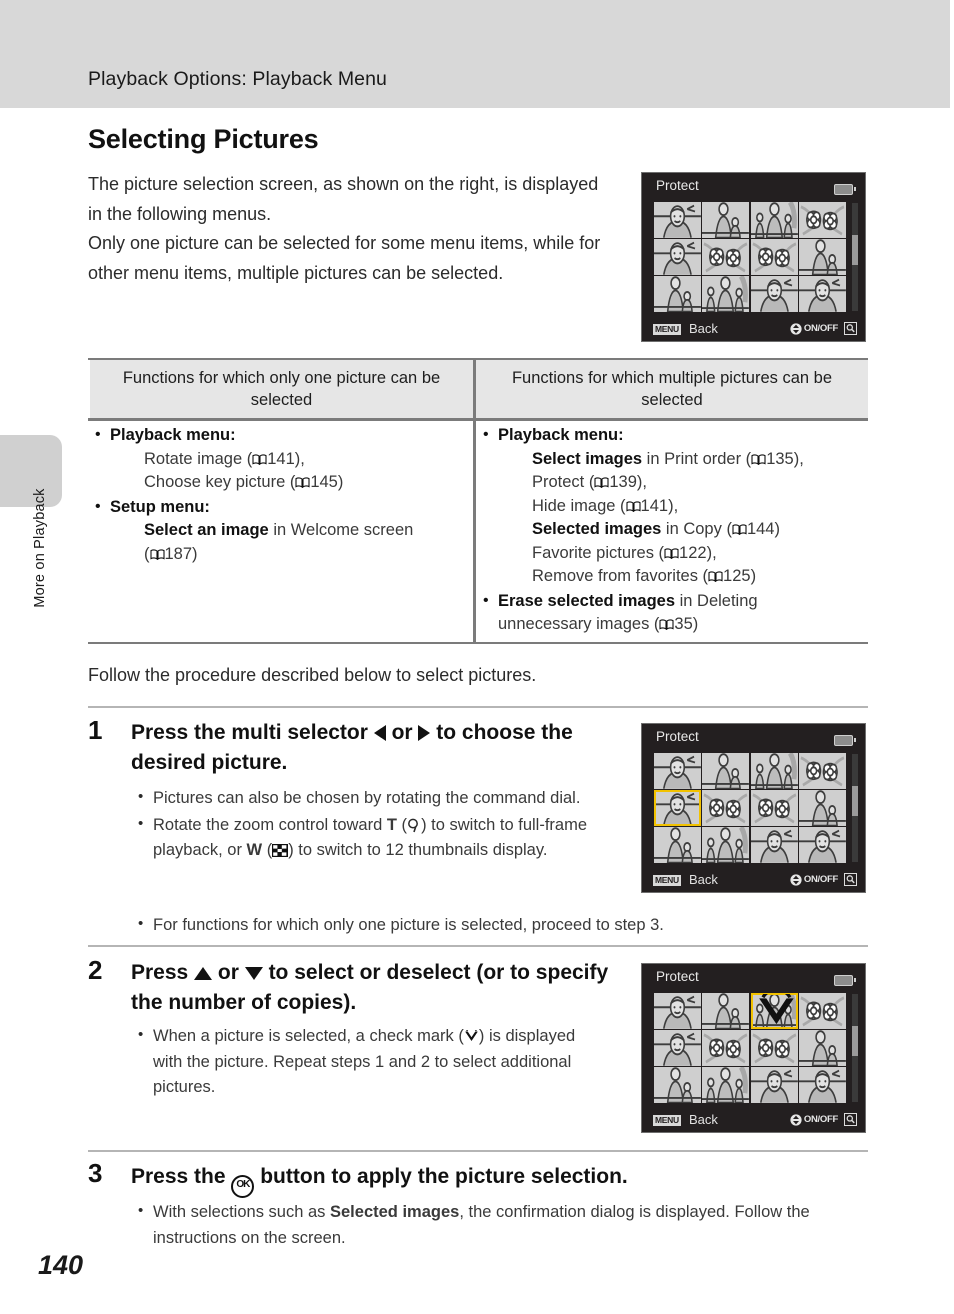 The image size is (954, 1314). Describe the element at coordinates (220, 482) in the screenshot. I see `item-text: Choose key picture (` at that location.